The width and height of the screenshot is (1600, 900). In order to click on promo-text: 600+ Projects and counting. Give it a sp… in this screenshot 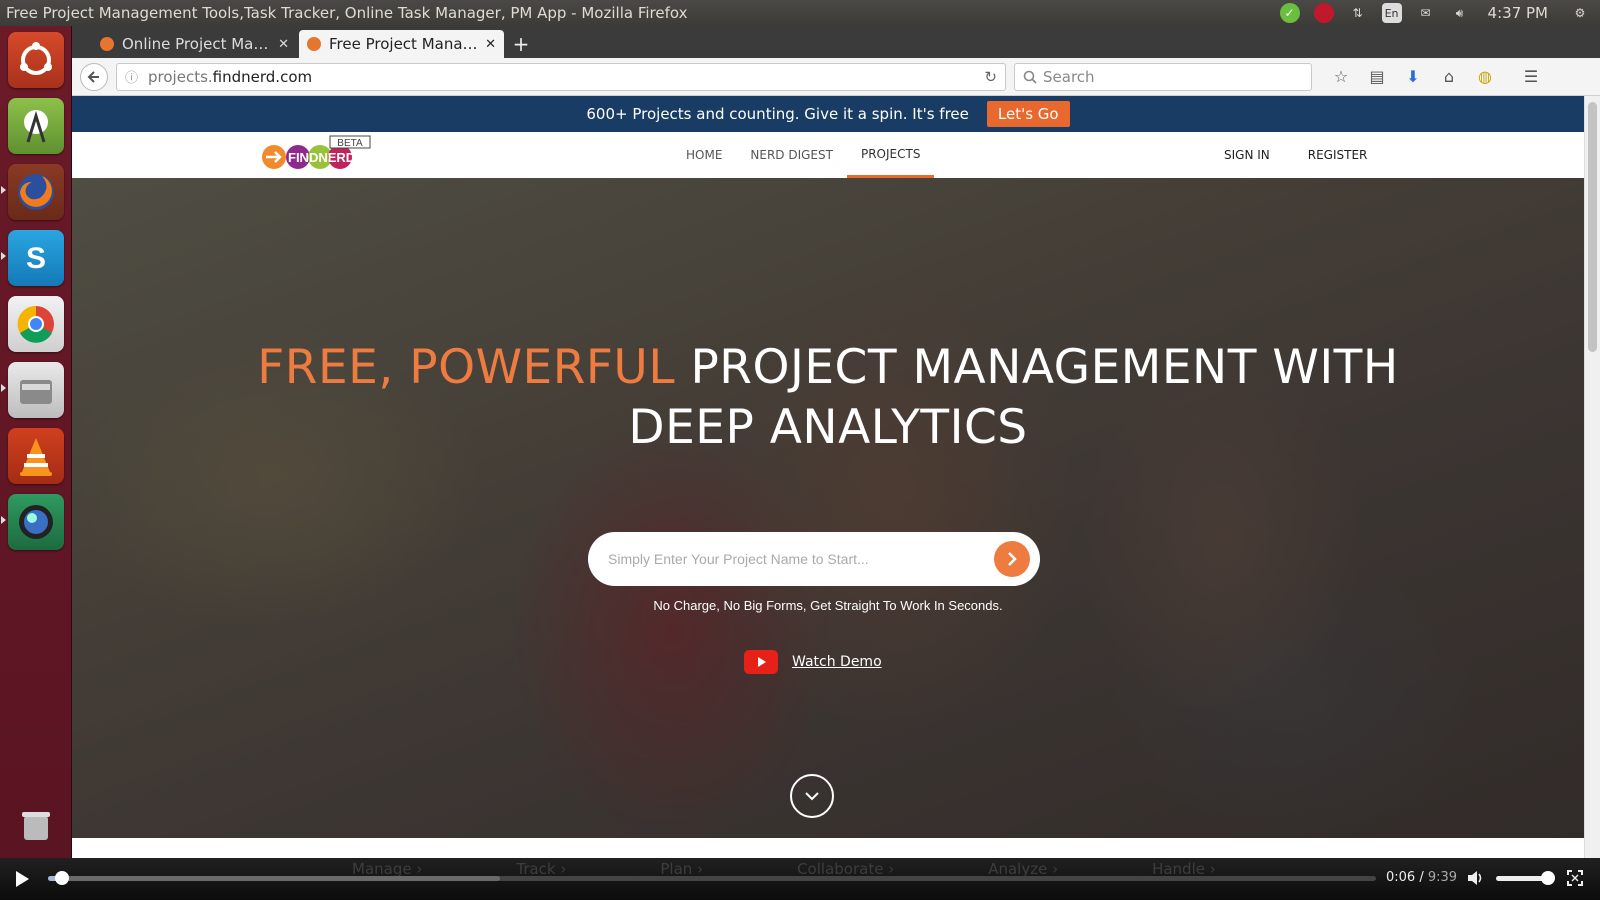, I will do `click(777, 114)`.